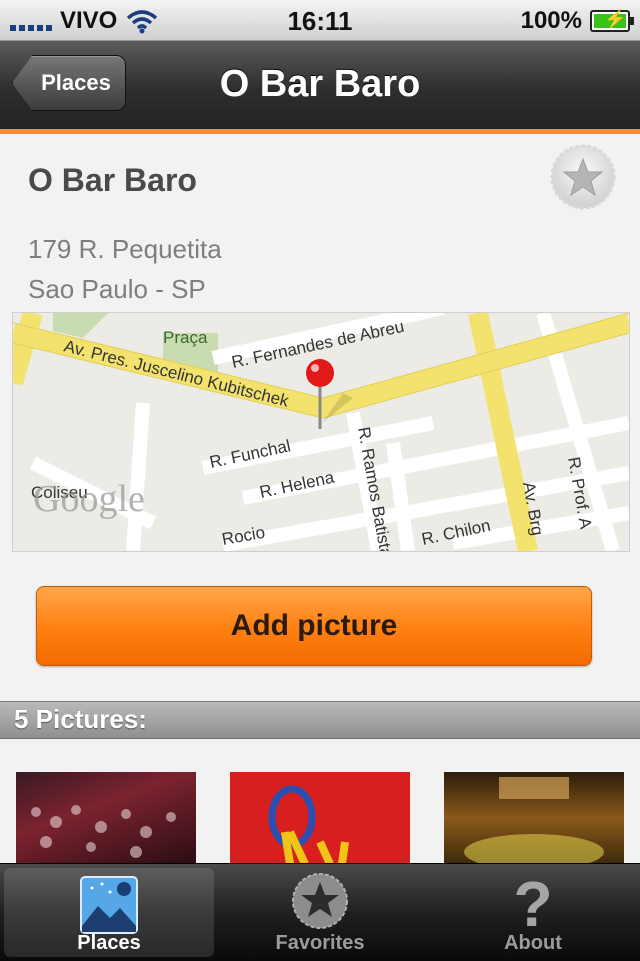 The height and width of the screenshot is (961, 640). What do you see at coordinates (112, 180) in the screenshot?
I see `place-name: O Bar Baro` at bounding box center [112, 180].